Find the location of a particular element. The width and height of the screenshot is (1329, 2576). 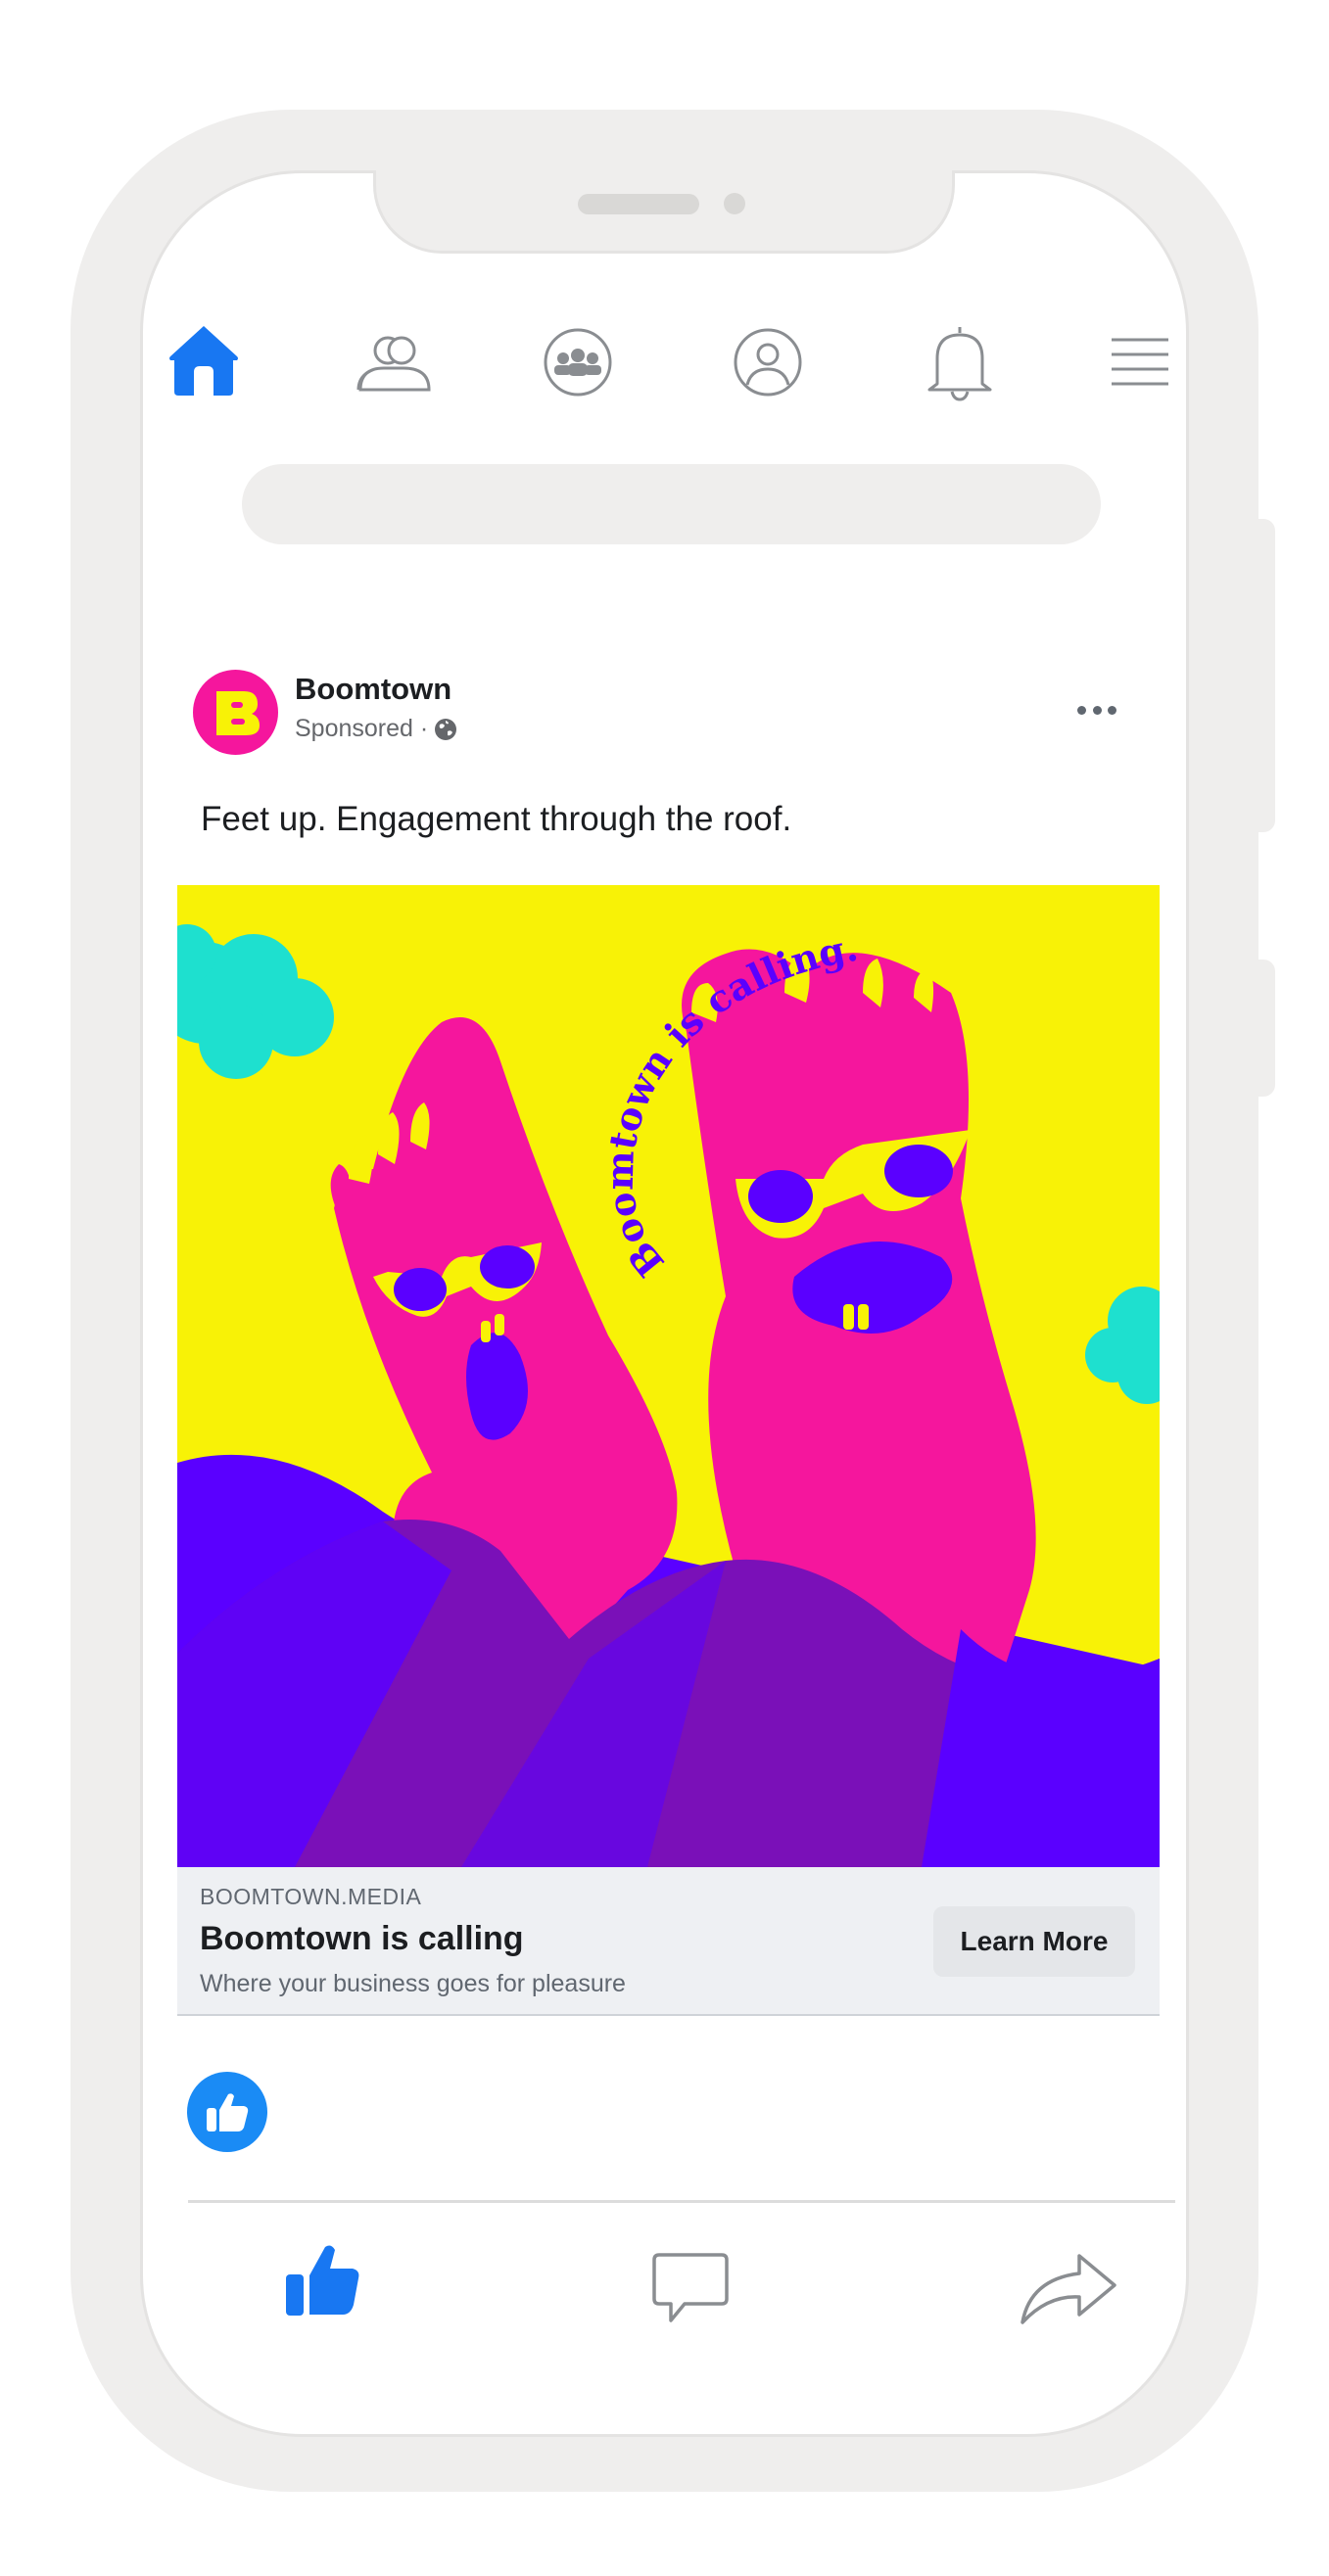

page-name: Boomtown is located at coordinates (373, 690).